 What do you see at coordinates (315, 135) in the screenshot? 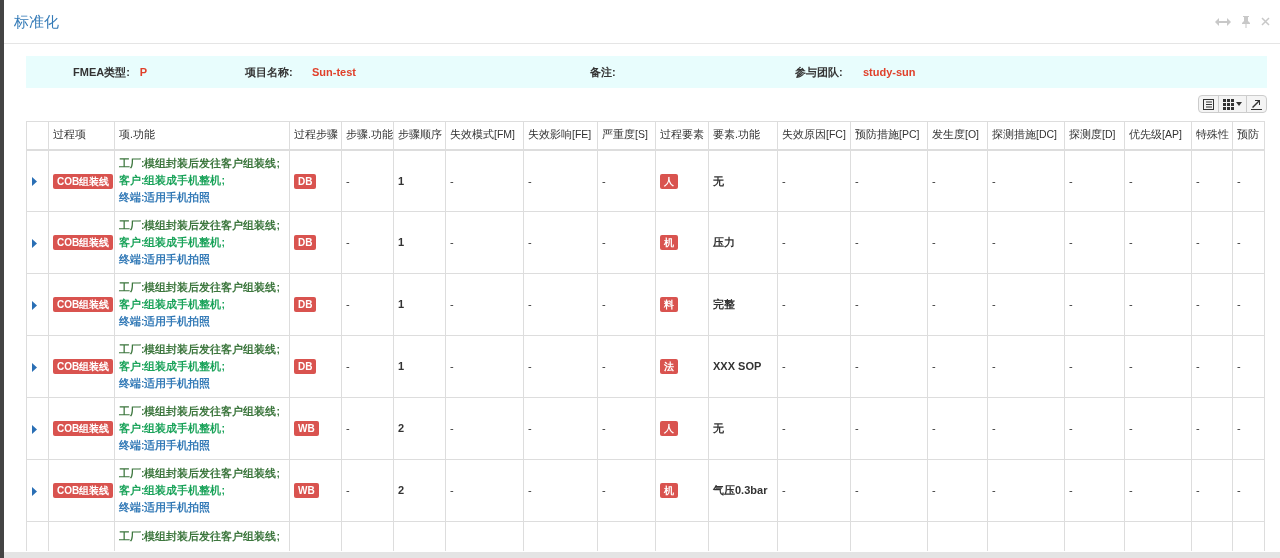
I see `column-header: 过程步骤` at bounding box center [315, 135].